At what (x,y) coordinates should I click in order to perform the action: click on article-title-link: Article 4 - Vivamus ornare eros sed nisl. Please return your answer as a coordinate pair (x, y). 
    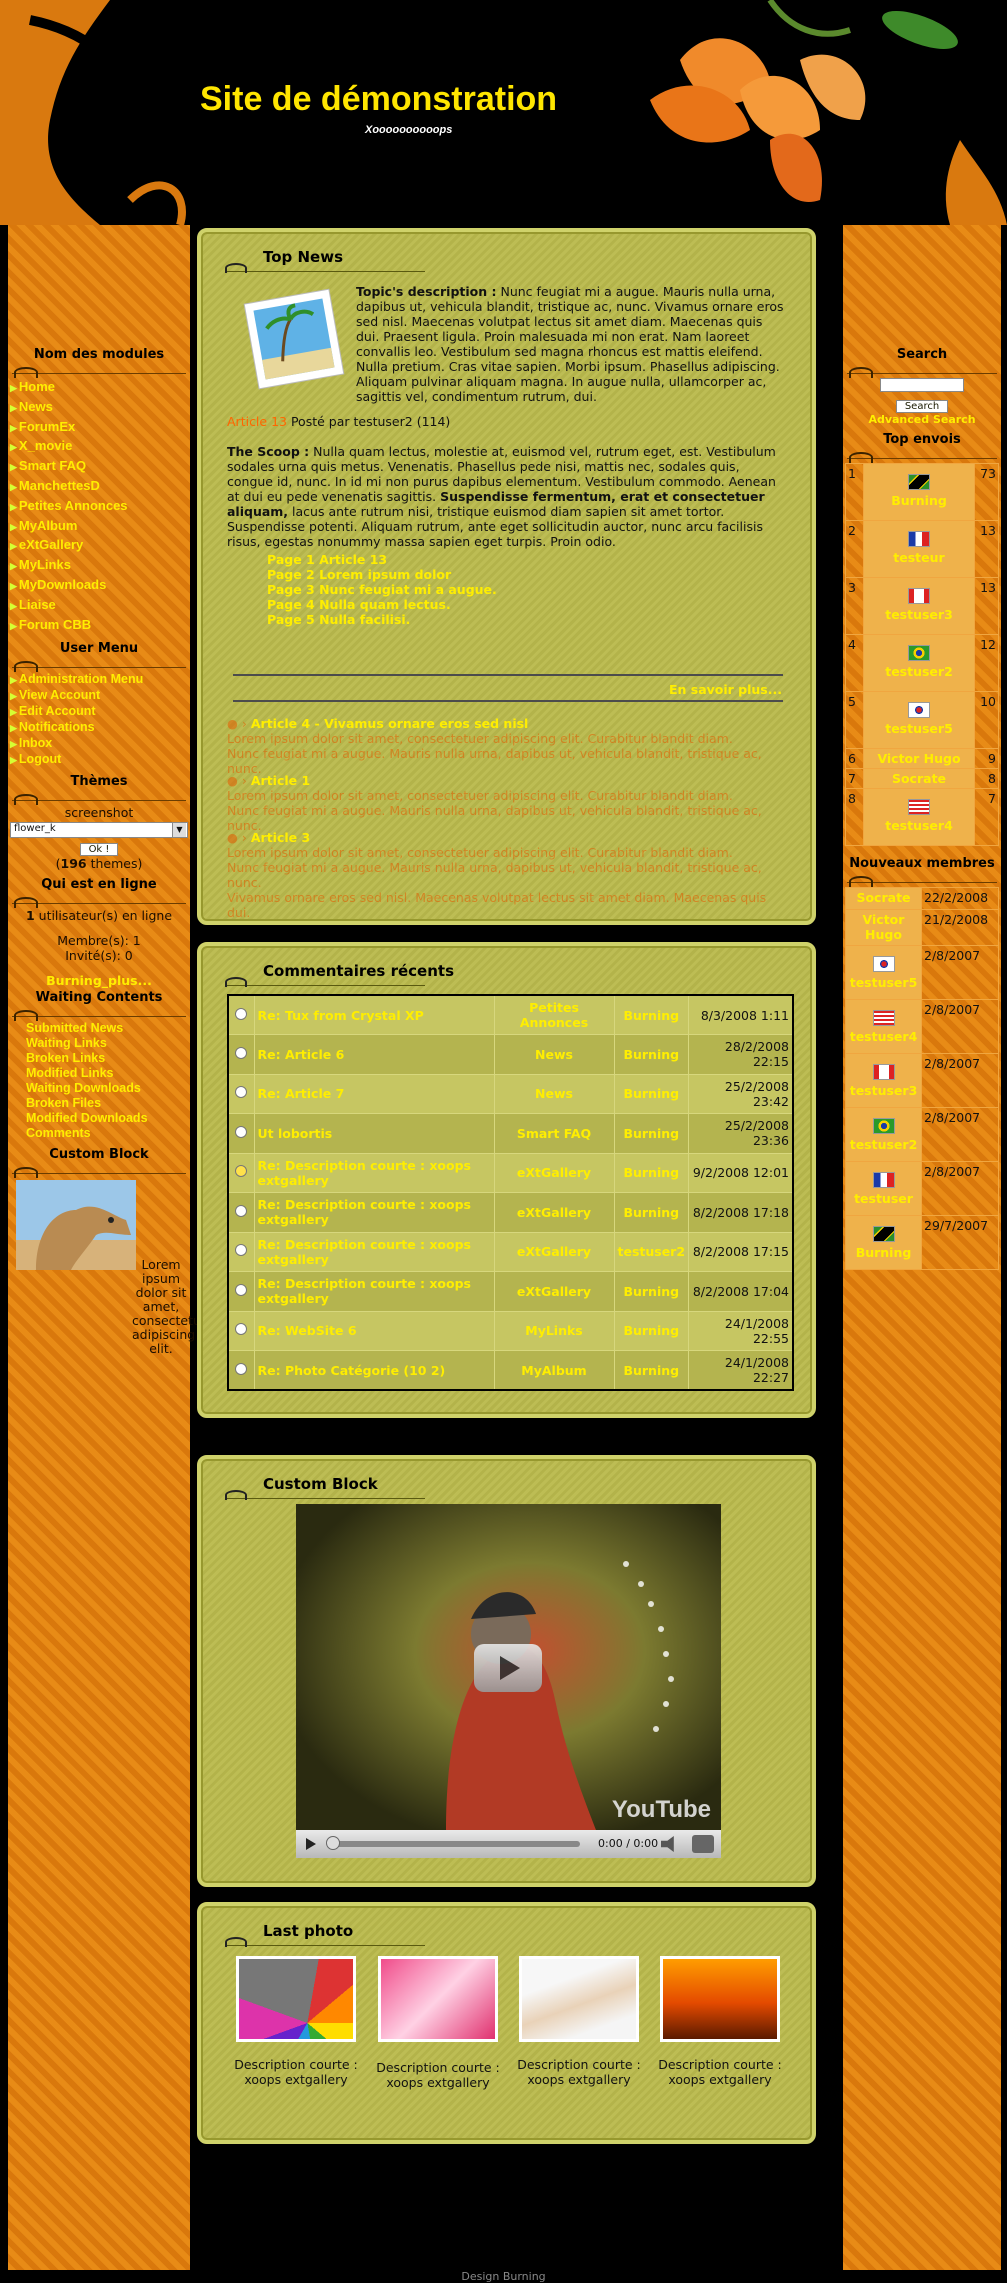
    Looking at the image, I should click on (389, 723).